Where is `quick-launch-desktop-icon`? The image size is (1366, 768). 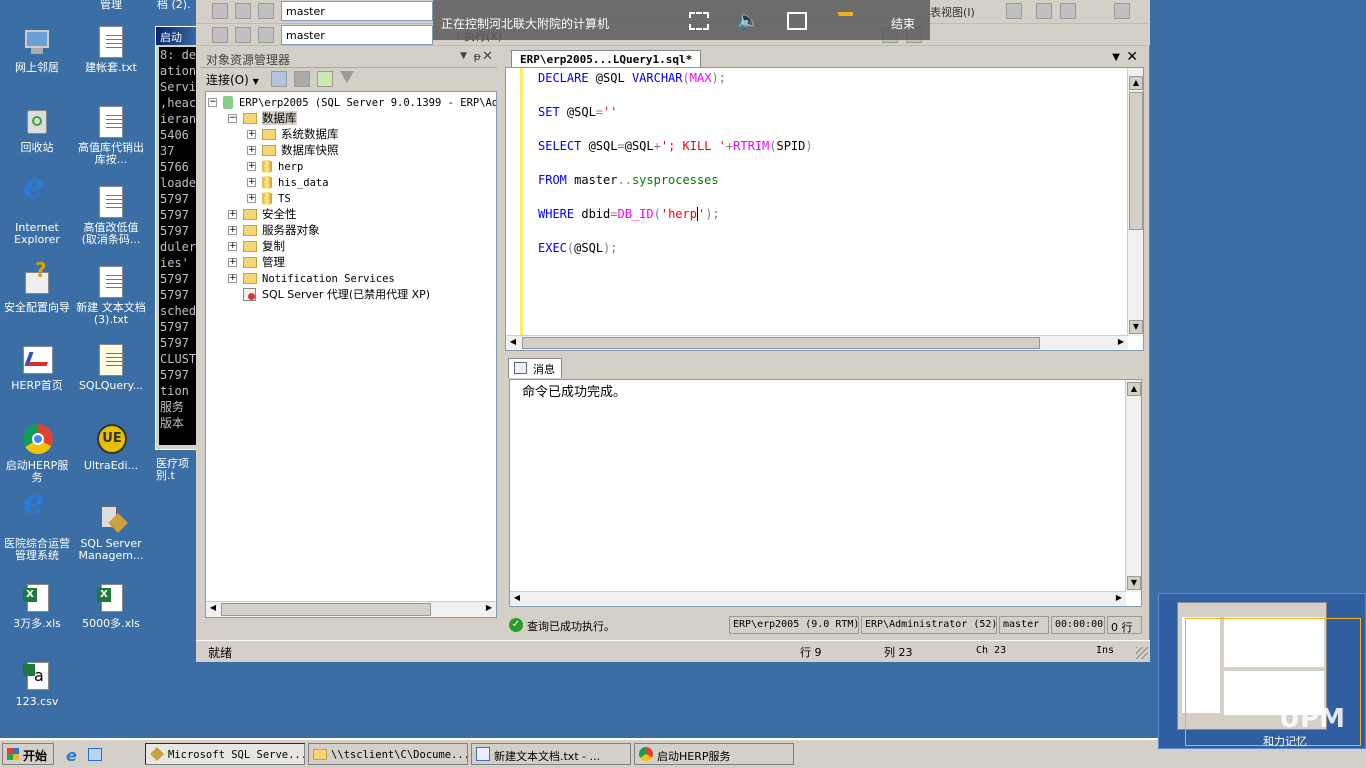 quick-launch-desktop-icon is located at coordinates (95, 754).